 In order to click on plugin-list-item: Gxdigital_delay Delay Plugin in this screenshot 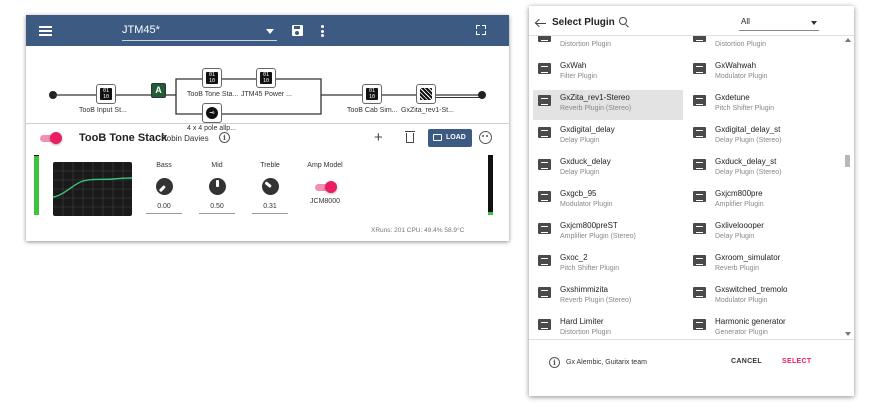, I will do `click(608, 137)`.